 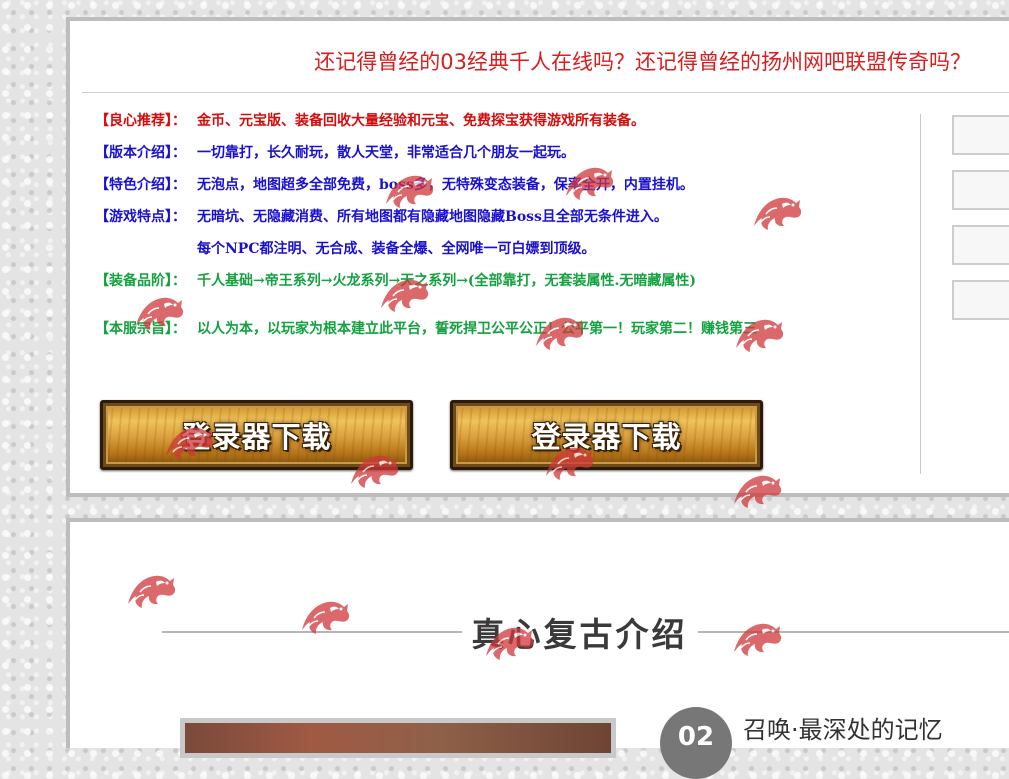 What do you see at coordinates (140, 185) in the screenshot?
I see `info-label: 【特色介绍】：` at bounding box center [140, 185].